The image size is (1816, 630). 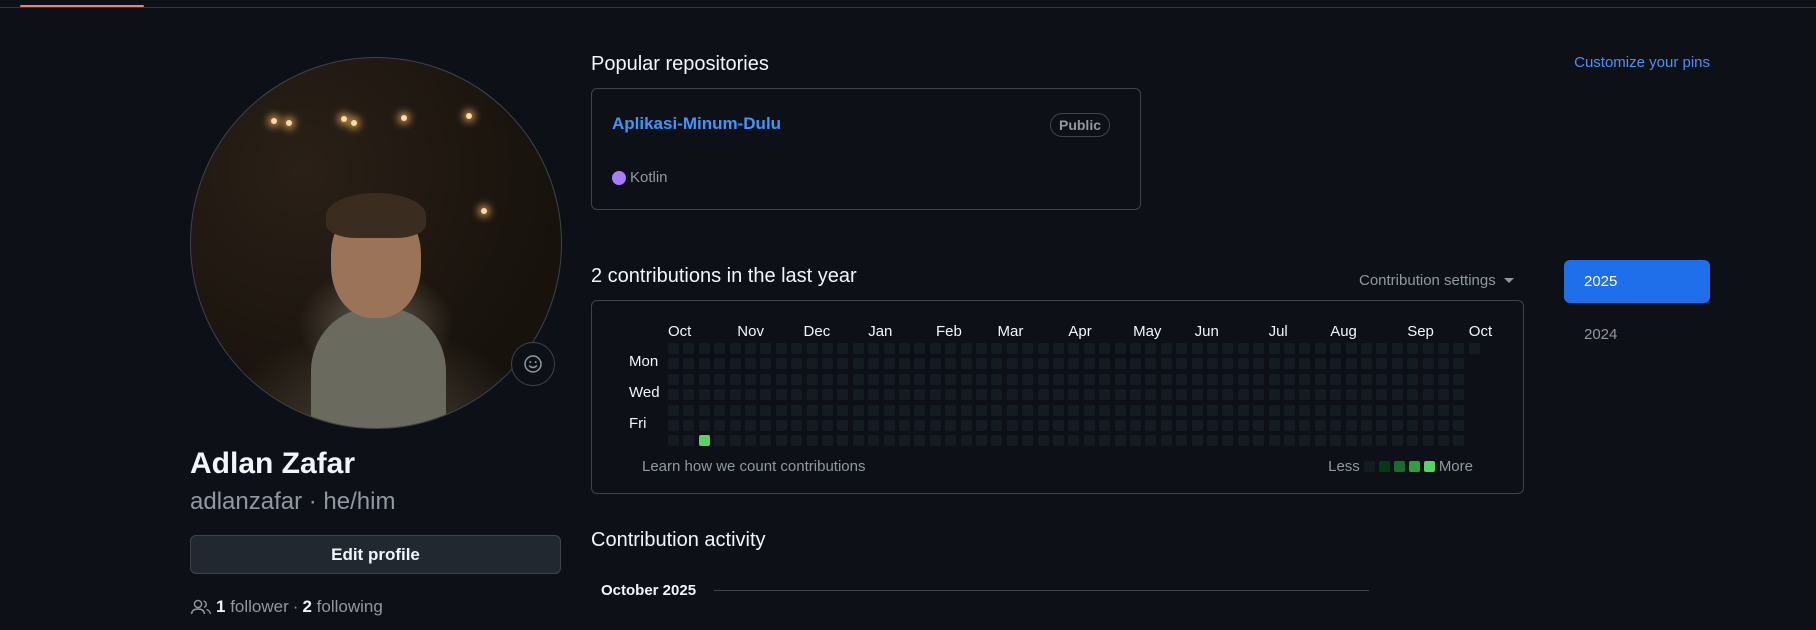 What do you see at coordinates (533, 364) in the screenshot?
I see `set-status-button` at bounding box center [533, 364].